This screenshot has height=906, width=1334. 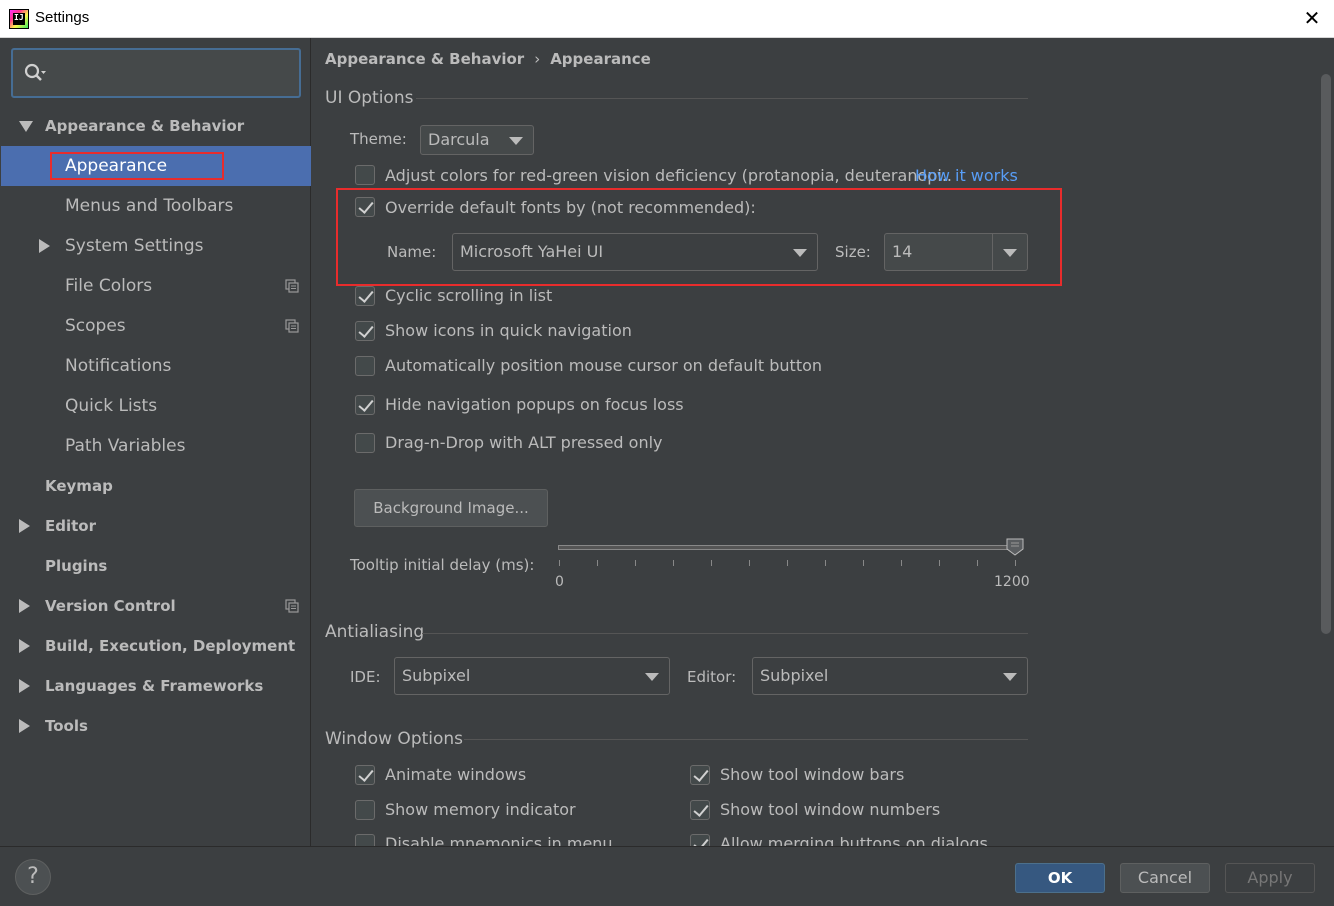 What do you see at coordinates (1270, 878) in the screenshot?
I see `apply-button: Apply` at bounding box center [1270, 878].